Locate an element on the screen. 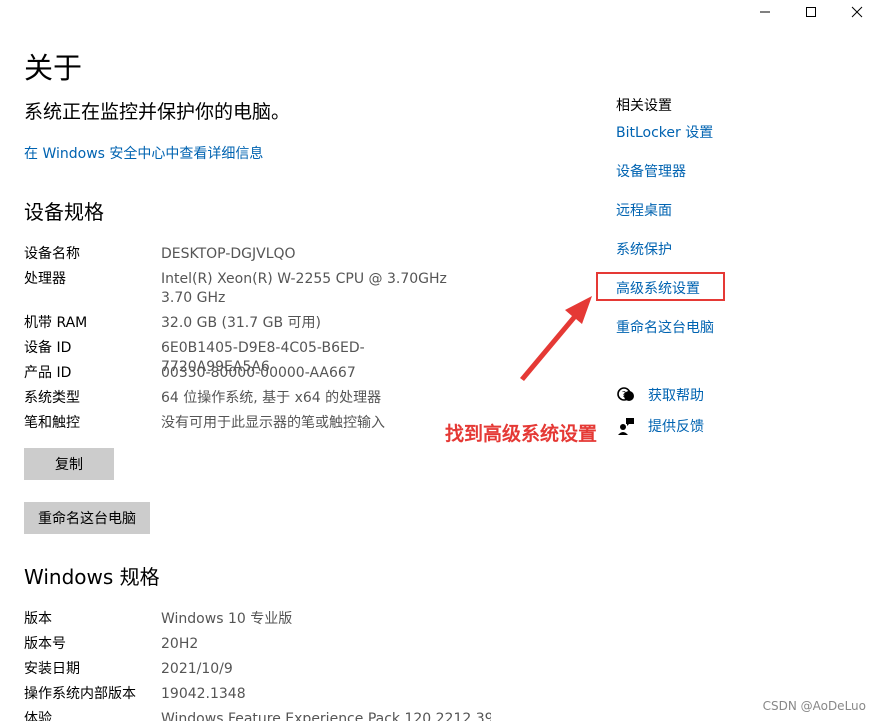 The image size is (880, 721). maximize-icon is located at coordinates (811, 12).